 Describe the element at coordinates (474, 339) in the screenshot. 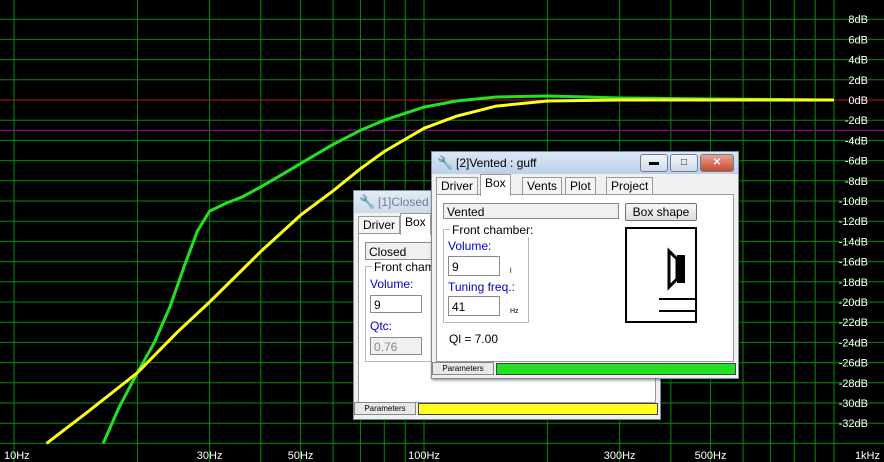

I see `ql-value: Ql = 7.00` at that location.